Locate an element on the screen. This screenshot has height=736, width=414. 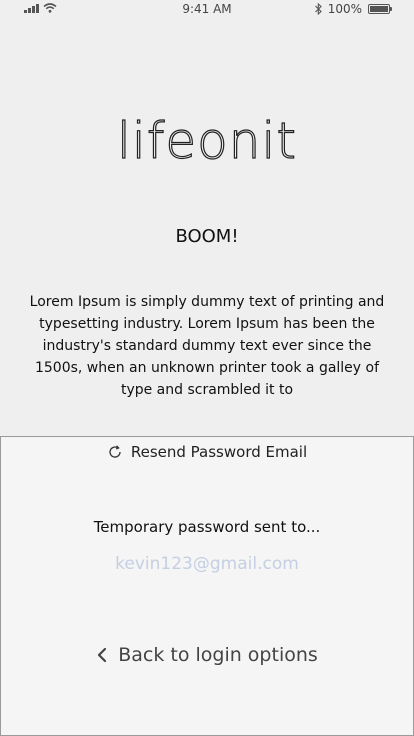
refresh-icon is located at coordinates (115, 451).